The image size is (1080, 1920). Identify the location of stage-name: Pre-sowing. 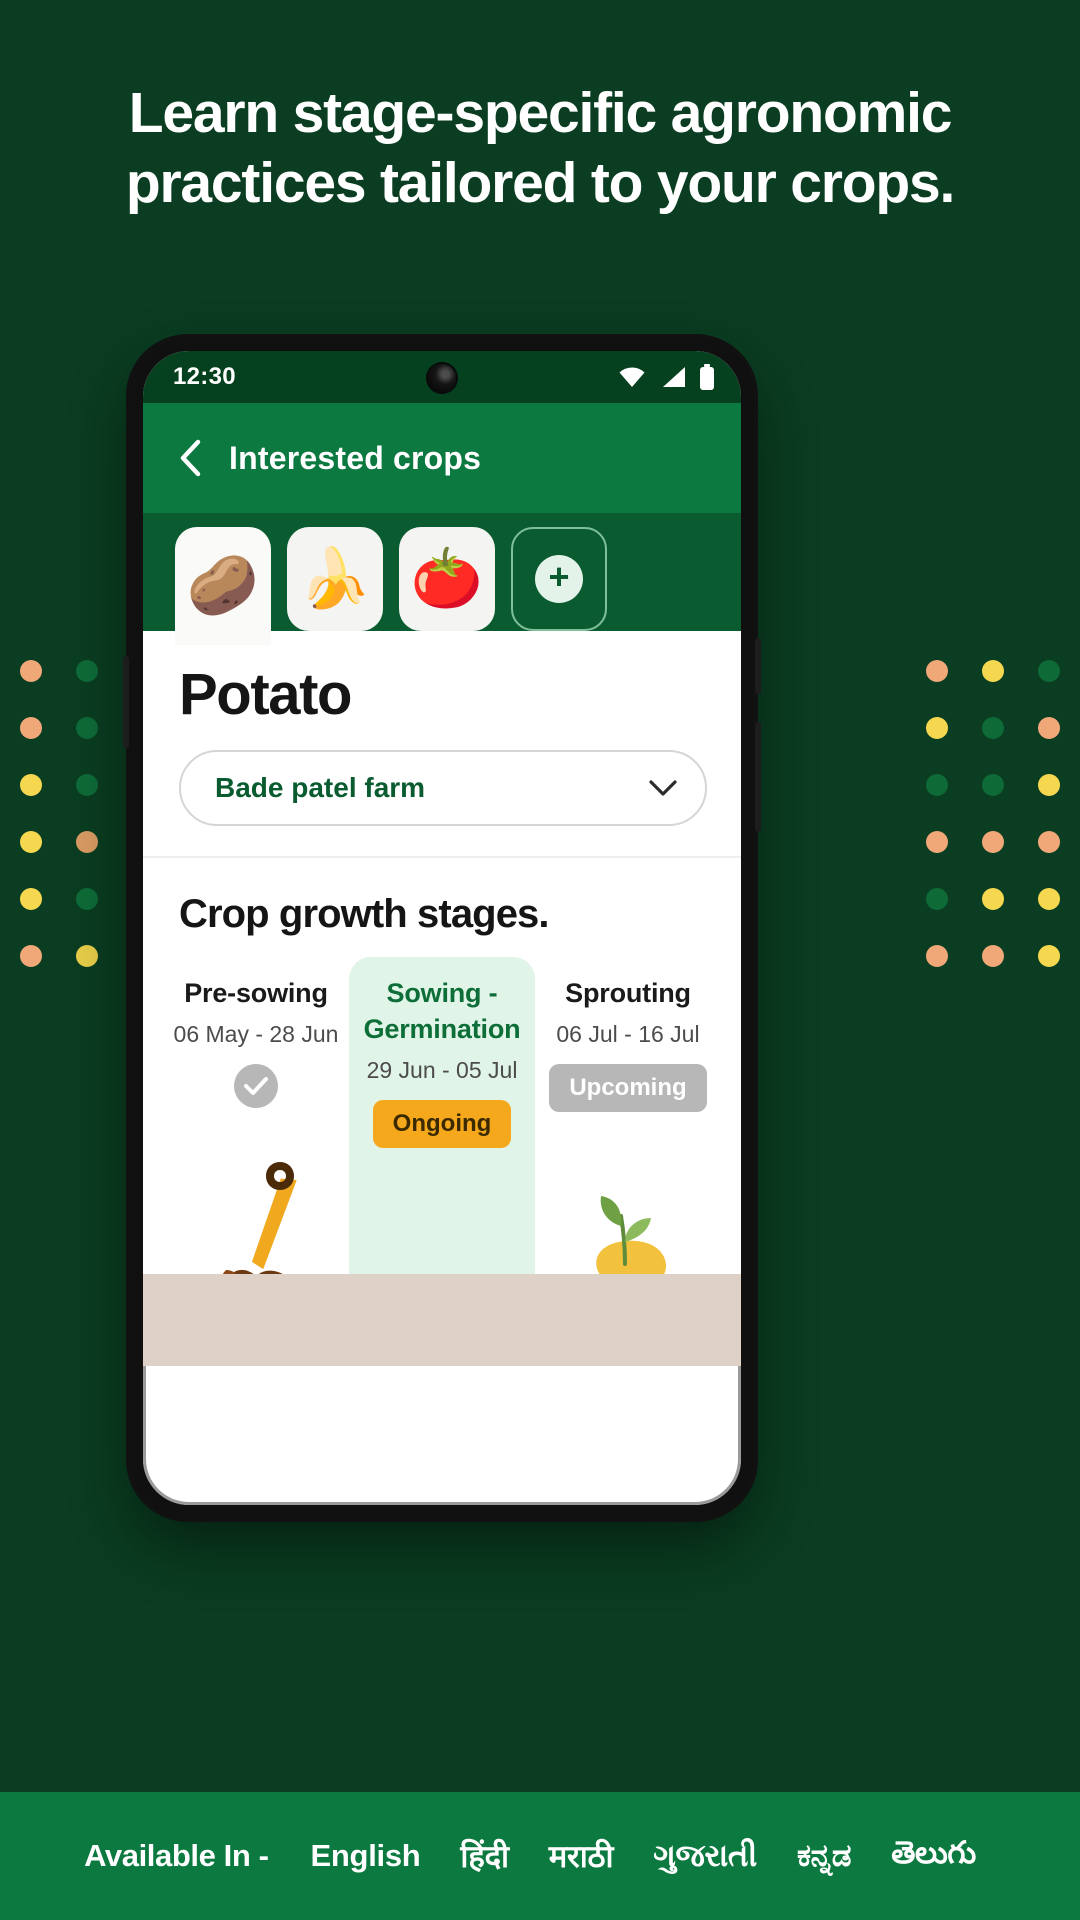
(256, 993).